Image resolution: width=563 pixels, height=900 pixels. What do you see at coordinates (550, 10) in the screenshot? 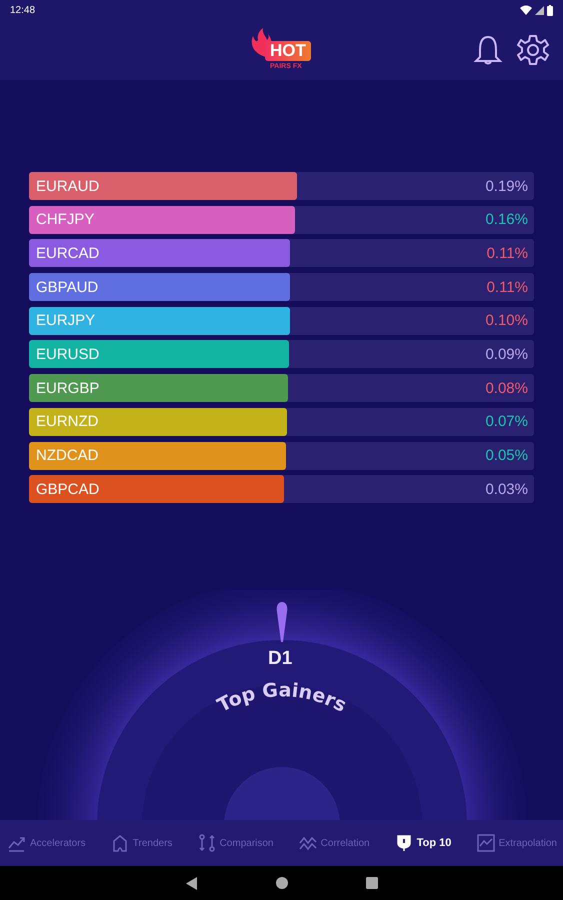
I see `battery-icon` at bounding box center [550, 10].